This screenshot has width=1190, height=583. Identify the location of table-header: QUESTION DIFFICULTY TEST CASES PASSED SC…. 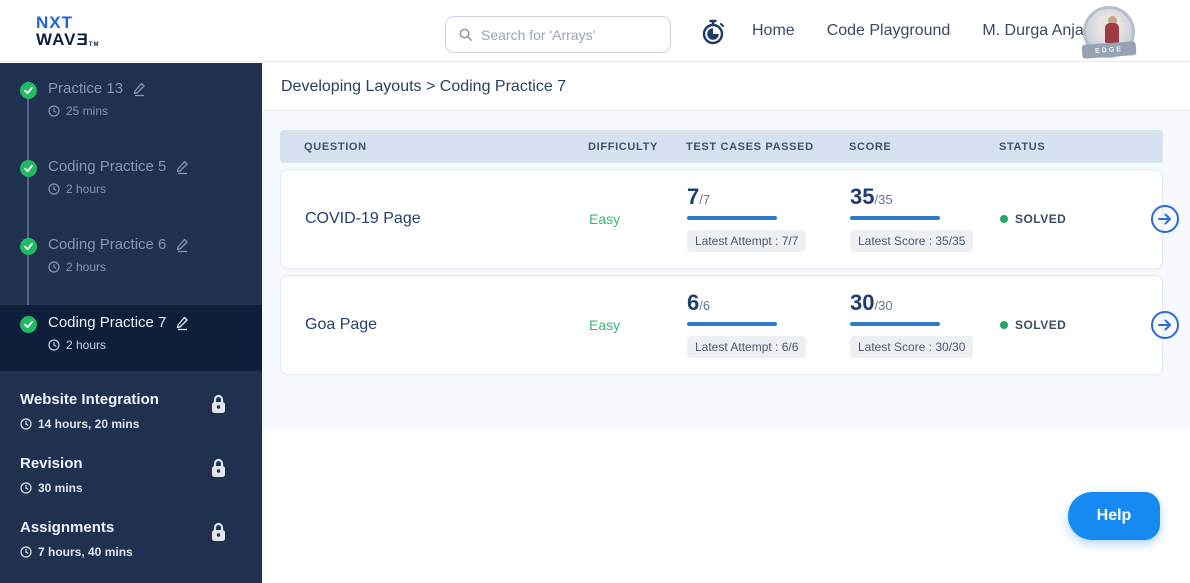
(721, 146).